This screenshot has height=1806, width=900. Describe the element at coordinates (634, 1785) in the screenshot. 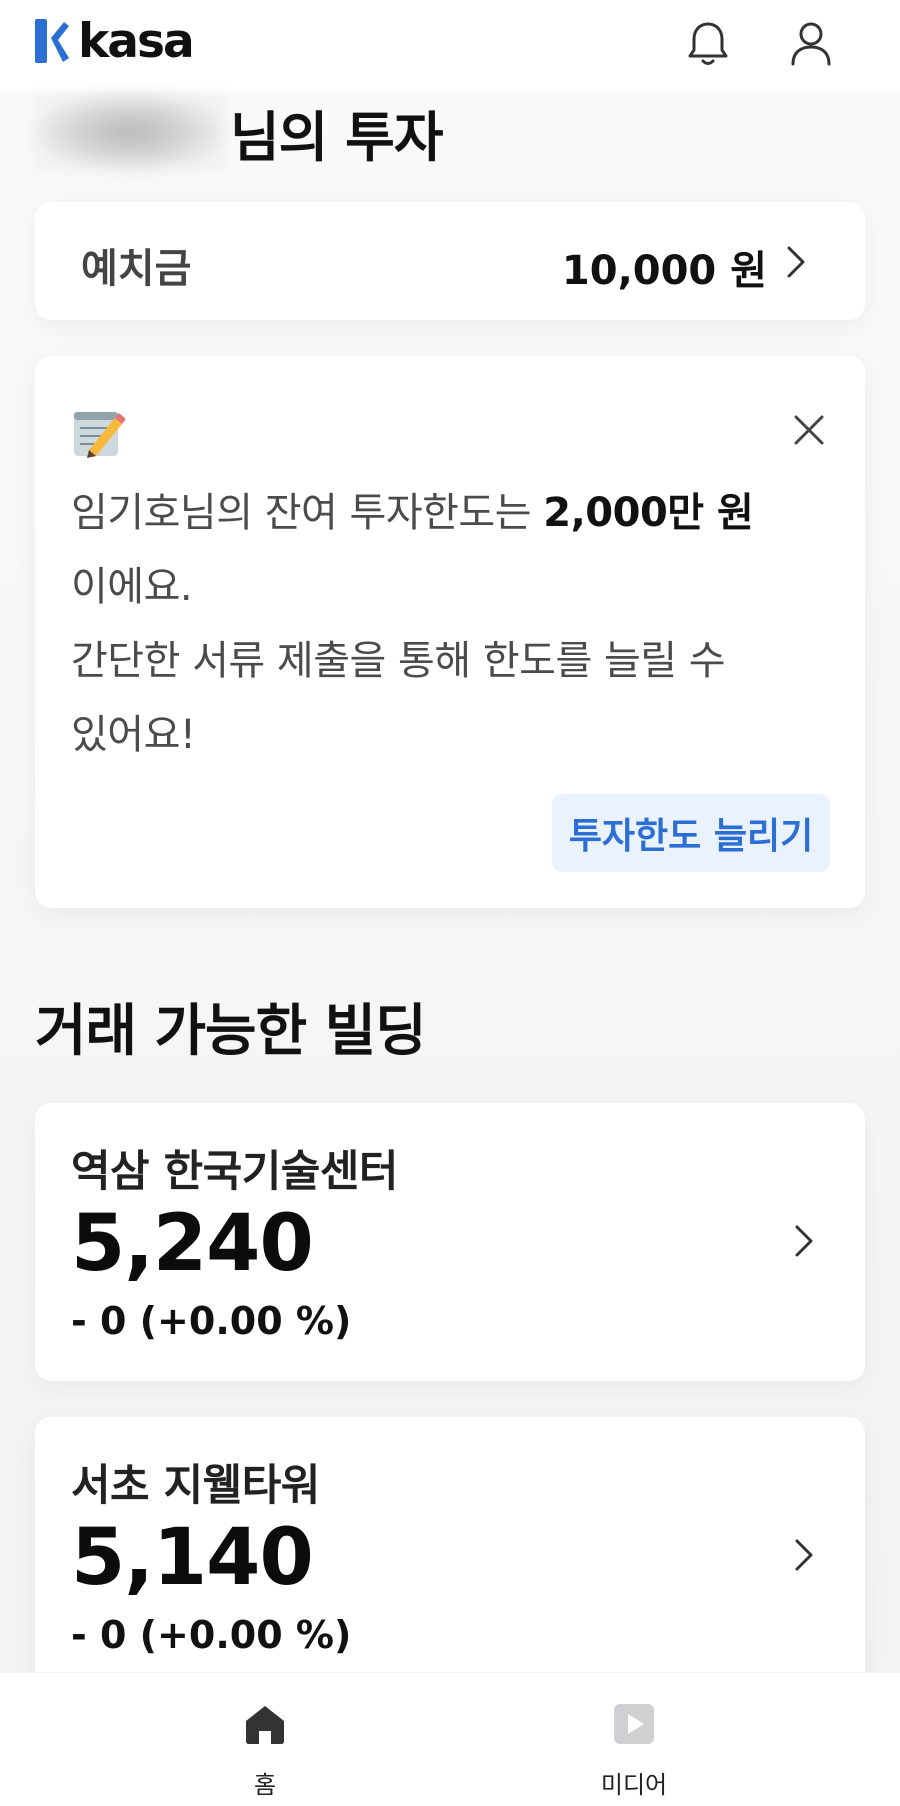

I see `nav-label-media: 미디어` at that location.